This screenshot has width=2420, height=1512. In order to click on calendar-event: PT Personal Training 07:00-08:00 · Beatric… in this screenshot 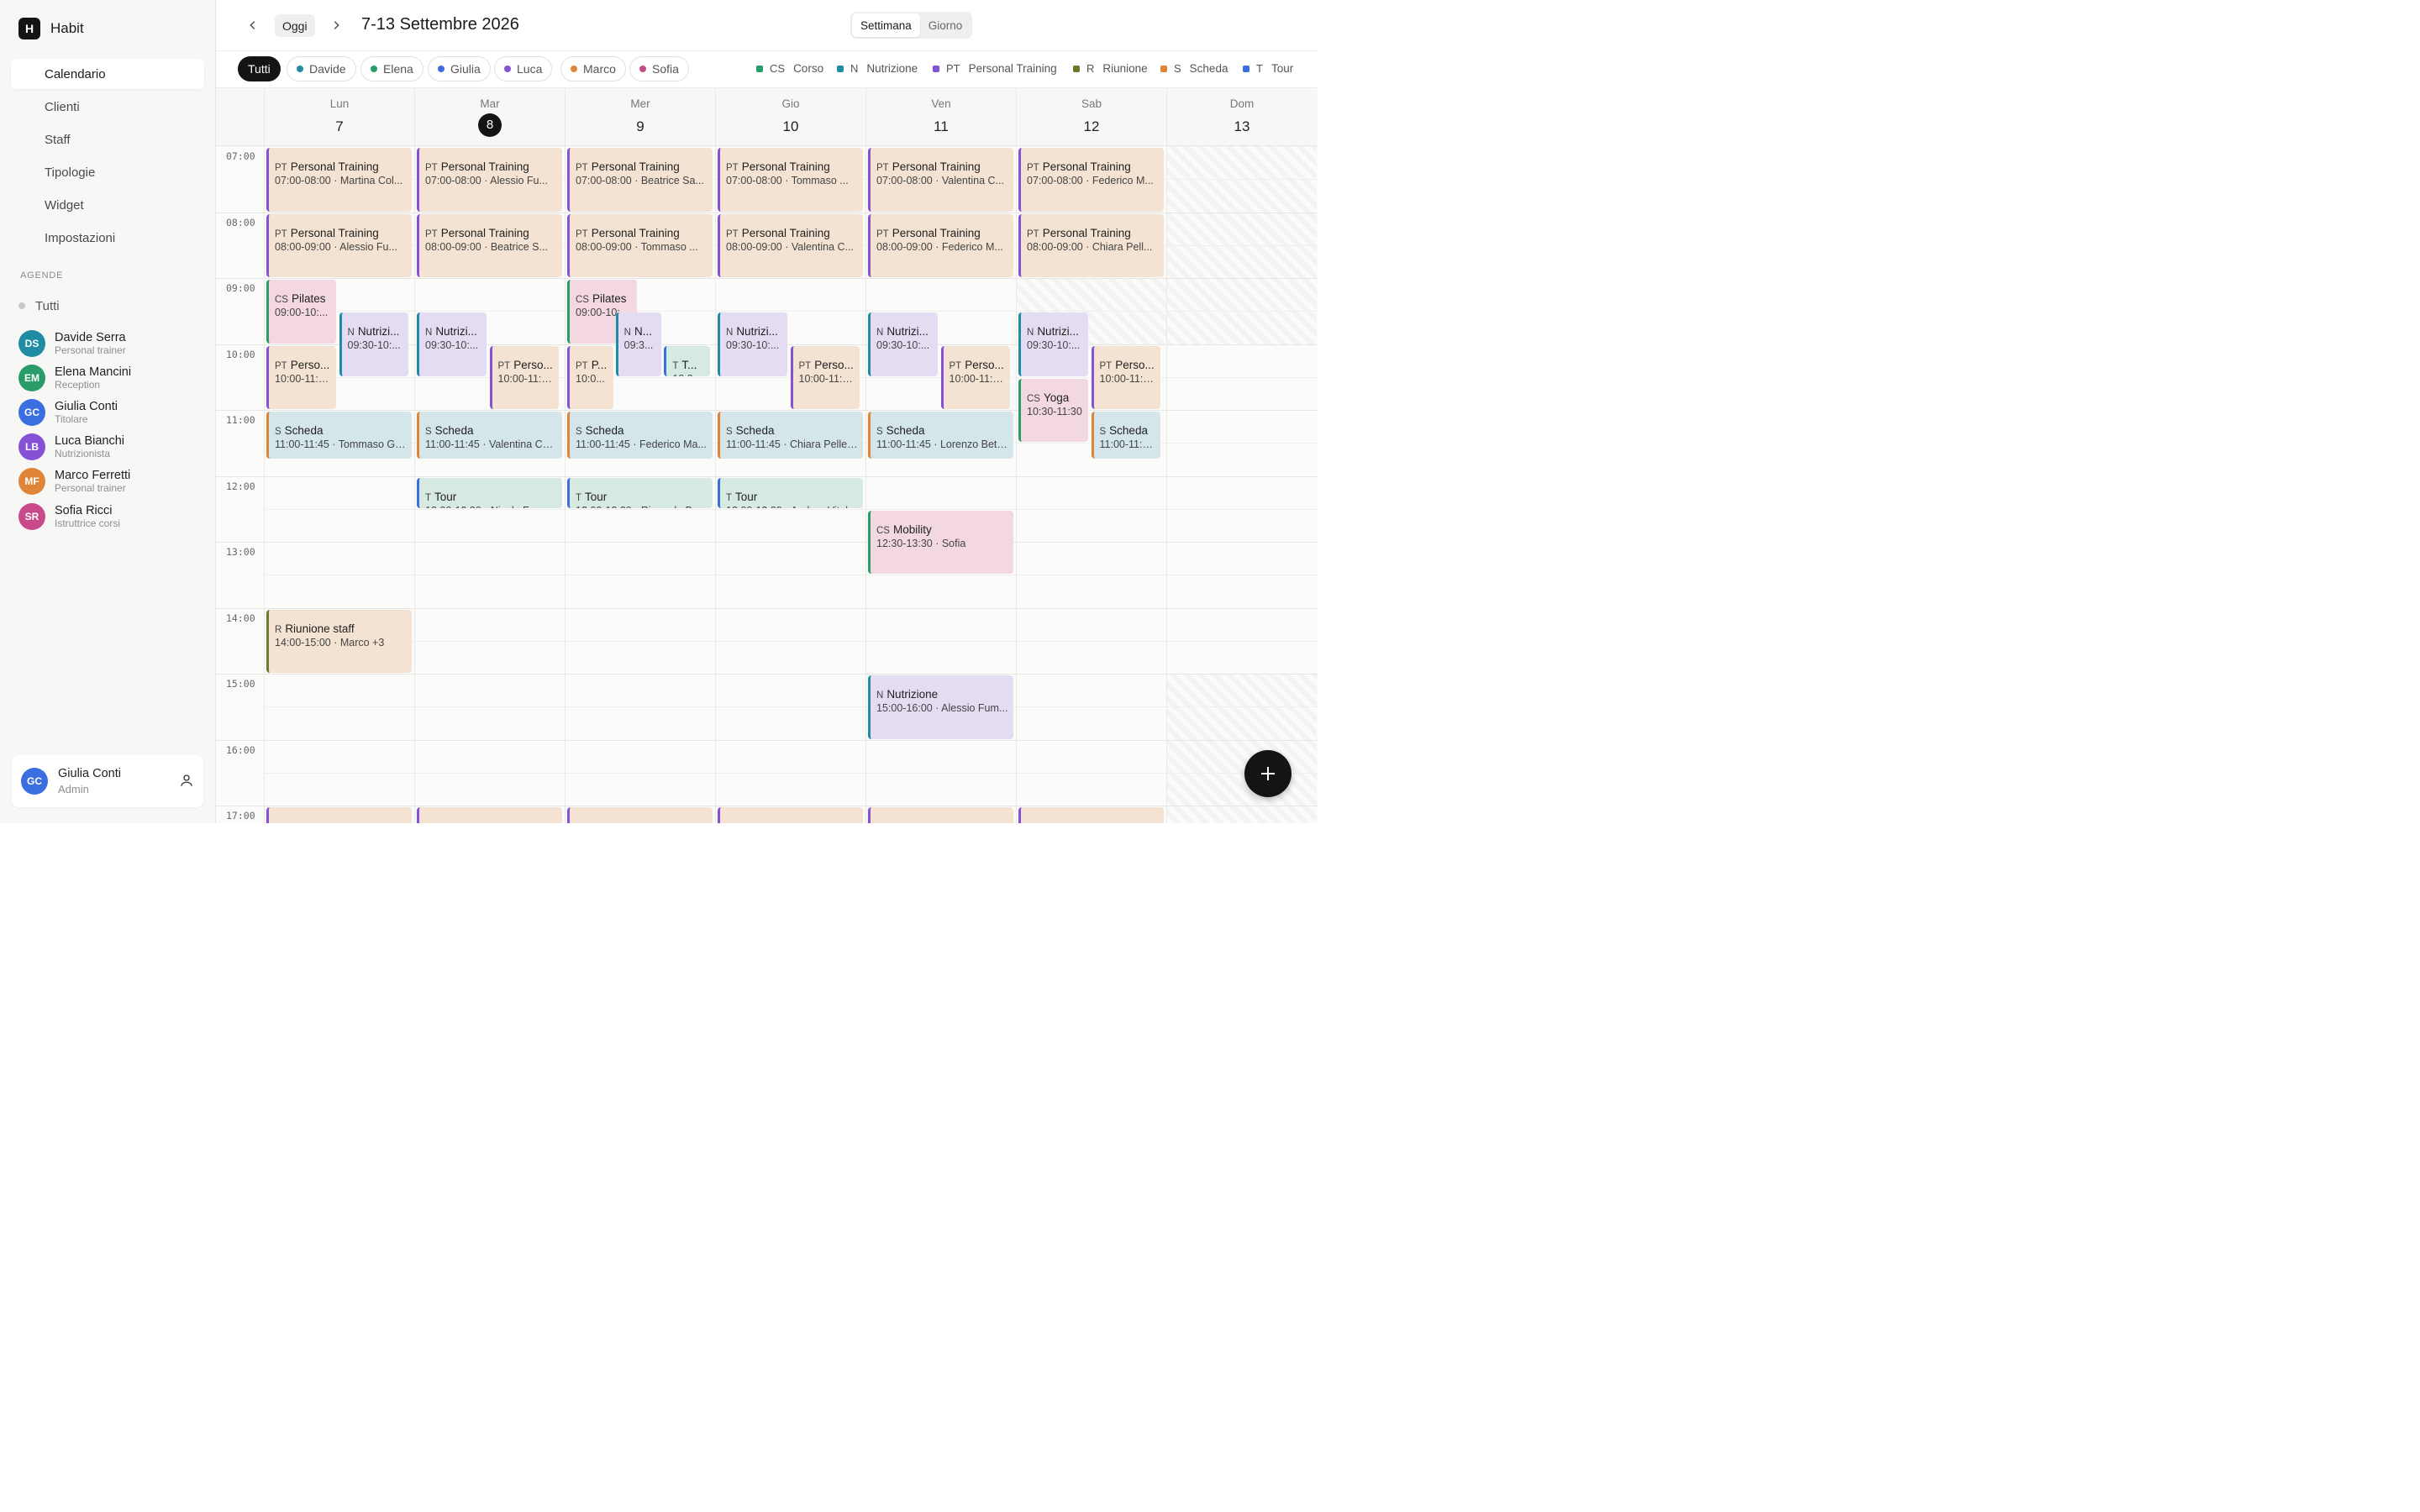, I will do `click(640, 180)`.